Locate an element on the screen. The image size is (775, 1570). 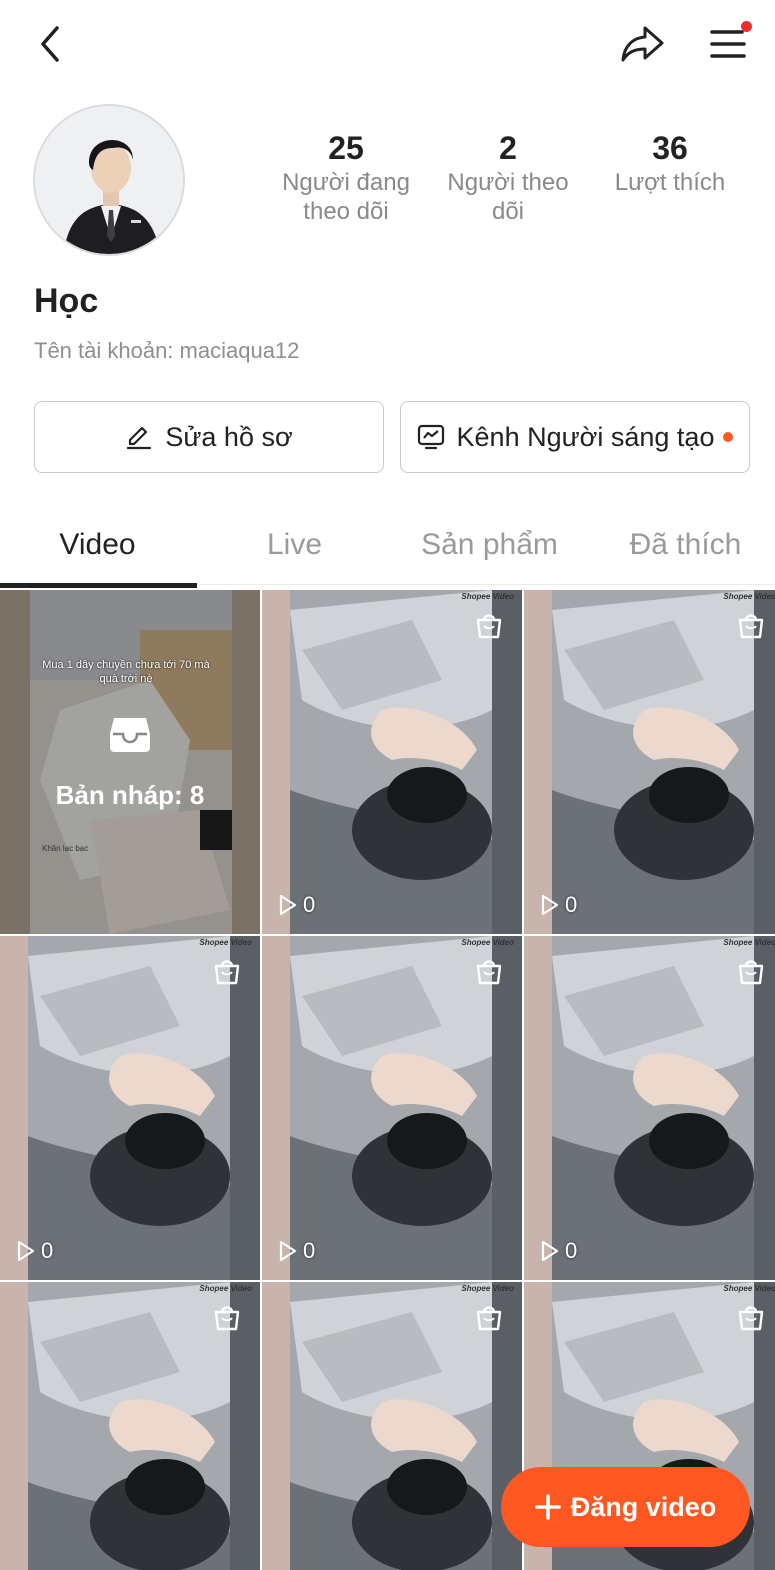
tab-live: Live is located at coordinates (294, 545).